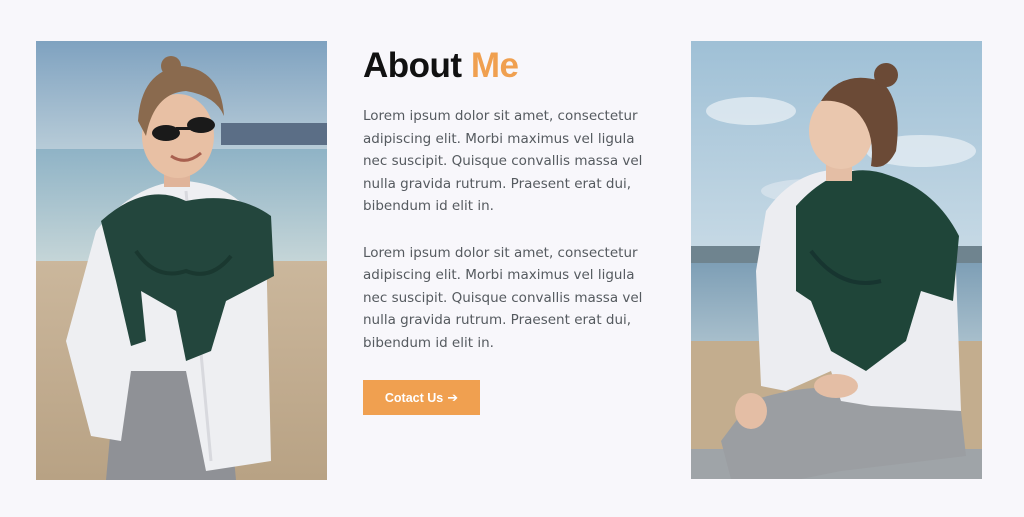 The image size is (1024, 517). I want to click on title-accent: Me, so click(494, 65).